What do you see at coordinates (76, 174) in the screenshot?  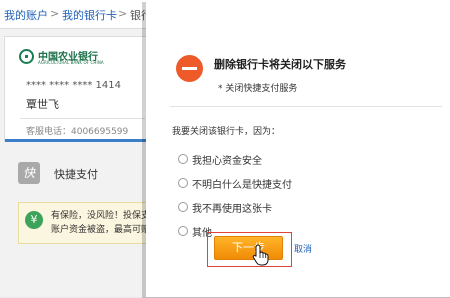 I see `quickpay-label: 快捷支付` at bounding box center [76, 174].